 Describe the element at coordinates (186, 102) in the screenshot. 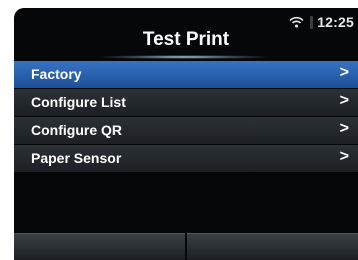

I see `menu-item-configure-list: Configure List >` at that location.